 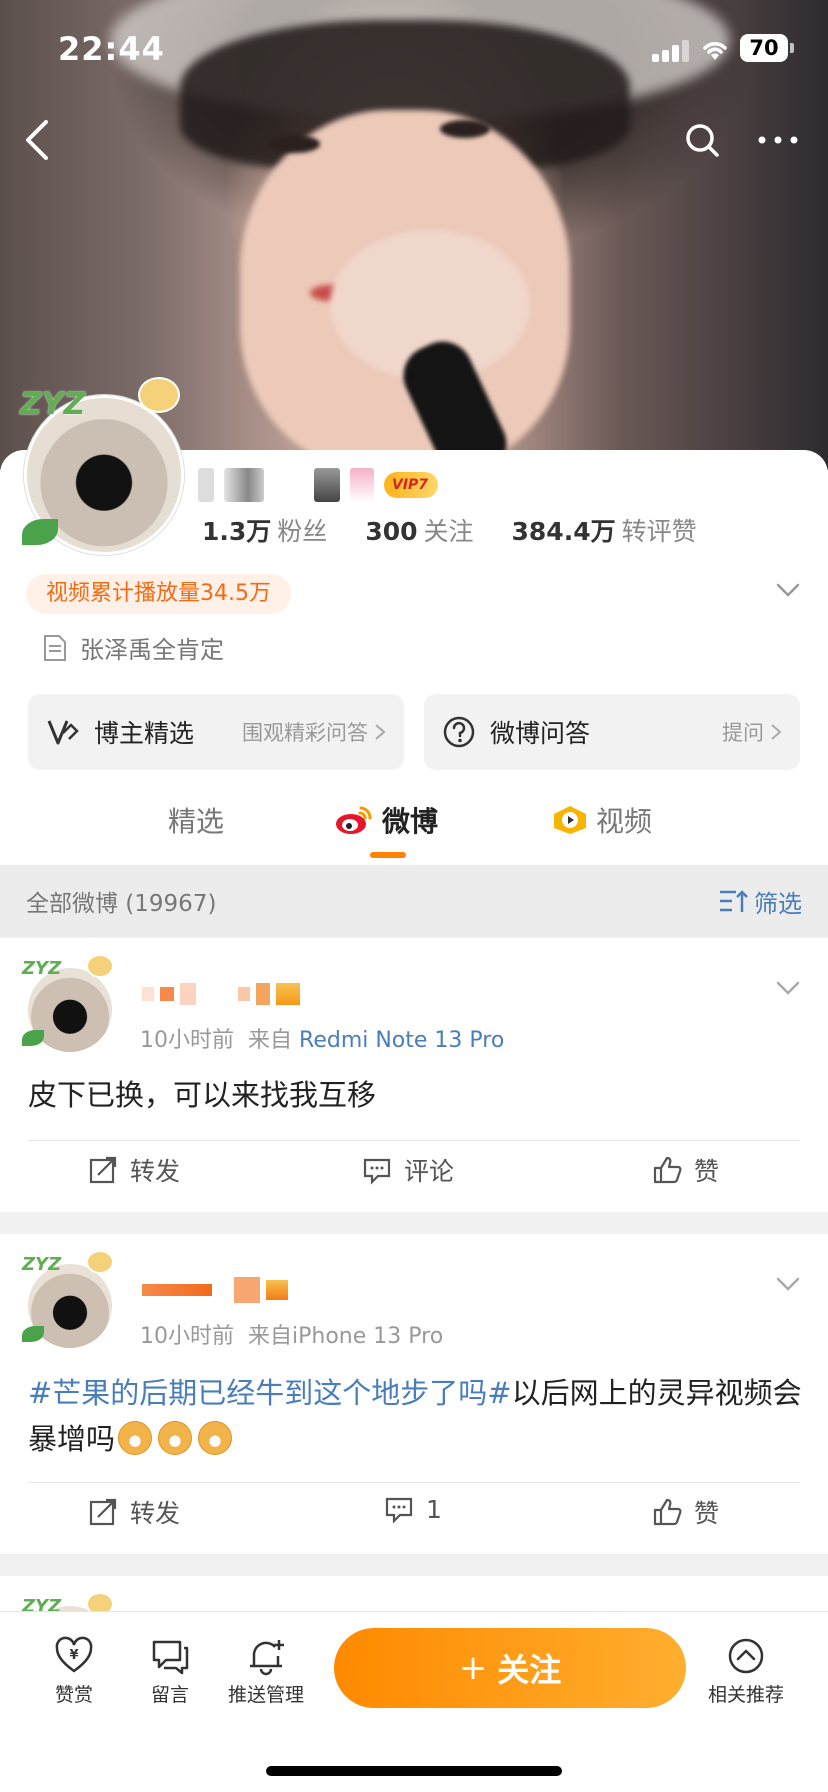 I want to click on post-actions: 转发 评论 赞, so click(x=414, y=1175).